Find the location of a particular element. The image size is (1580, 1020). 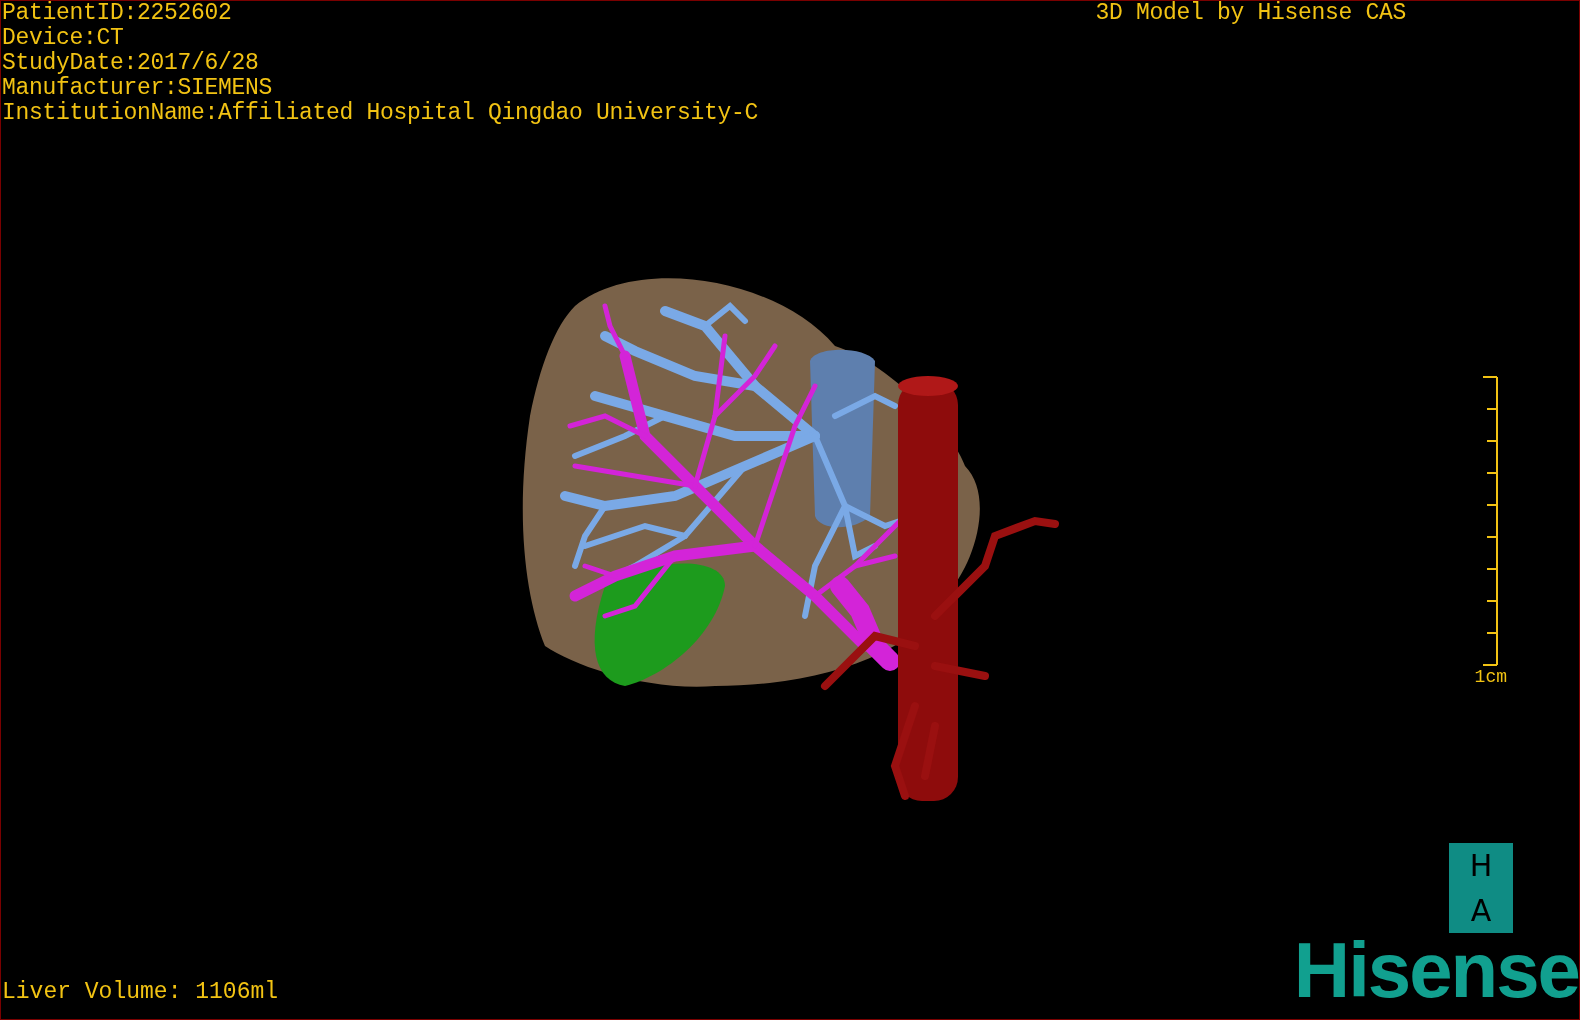

liver-volume-text: Liver Volume: 1106ml is located at coordinates (140, 992).